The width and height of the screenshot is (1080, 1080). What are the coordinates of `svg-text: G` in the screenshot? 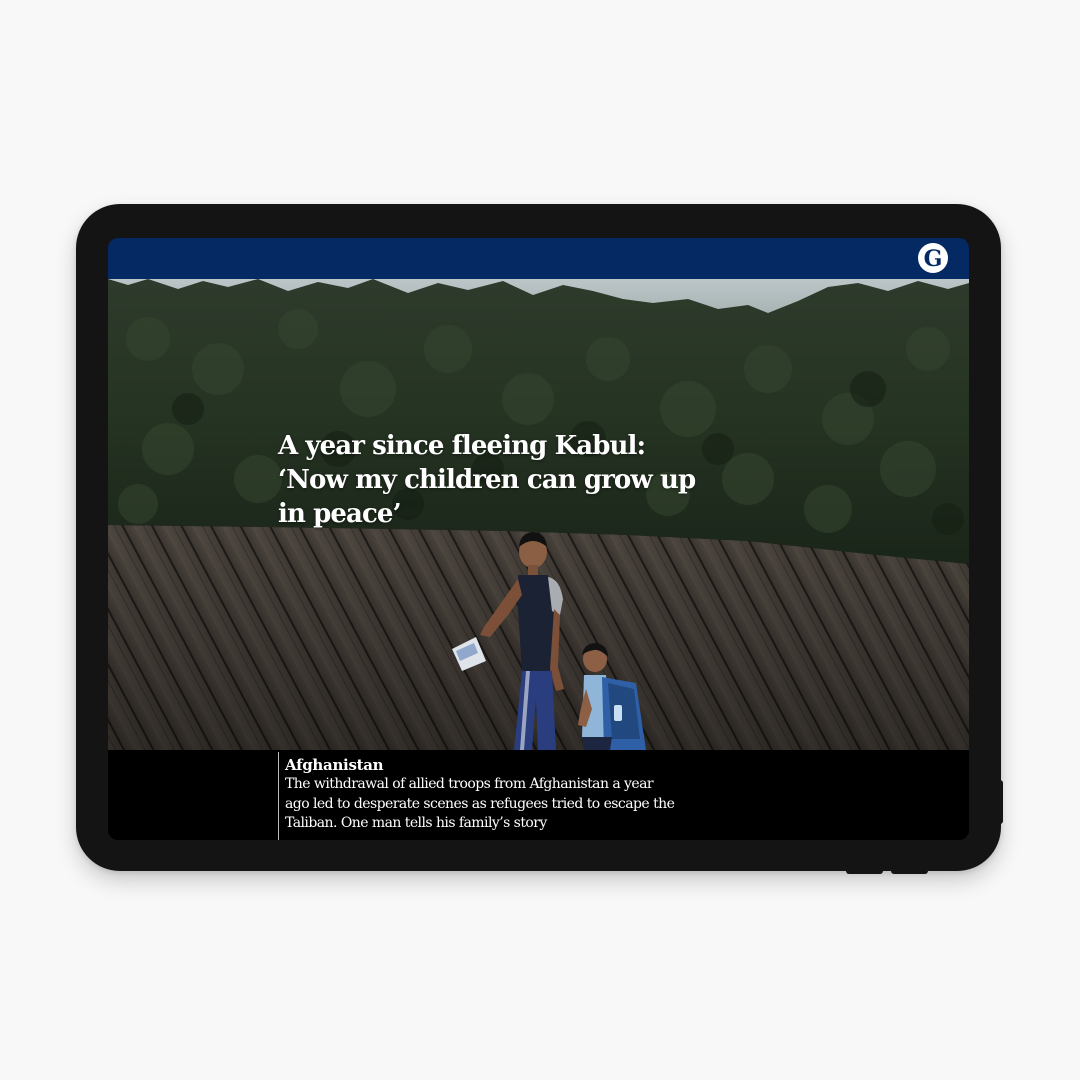 It's located at (933, 259).